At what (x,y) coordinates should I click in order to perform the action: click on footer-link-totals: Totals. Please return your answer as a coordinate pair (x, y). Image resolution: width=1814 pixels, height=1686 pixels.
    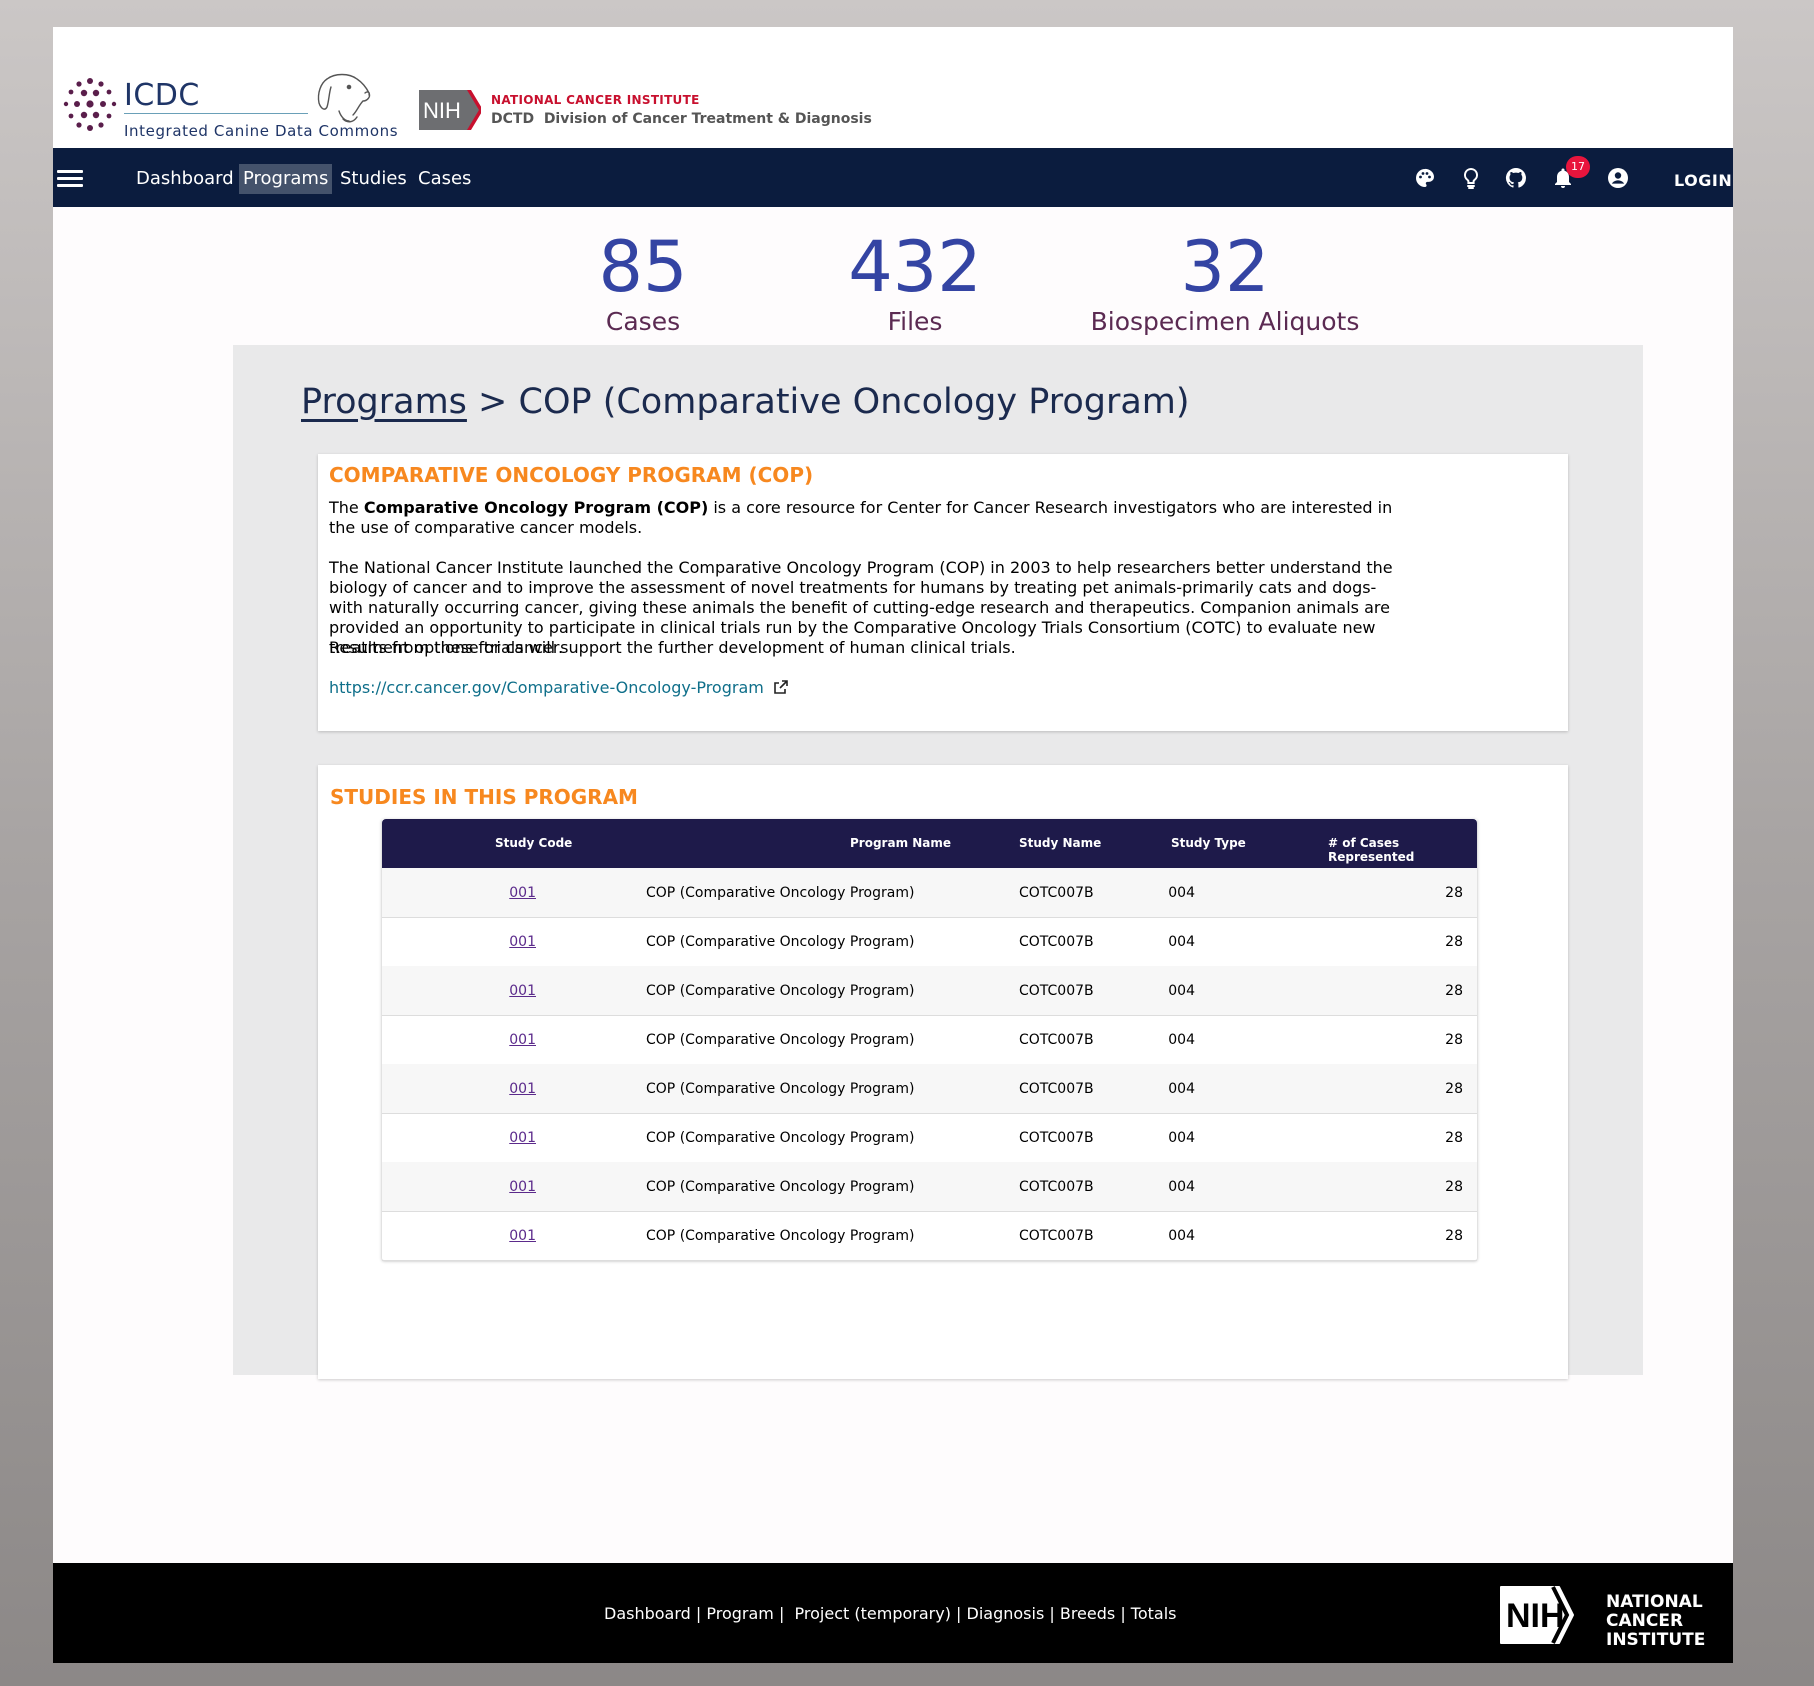
    Looking at the image, I should click on (1154, 1613).